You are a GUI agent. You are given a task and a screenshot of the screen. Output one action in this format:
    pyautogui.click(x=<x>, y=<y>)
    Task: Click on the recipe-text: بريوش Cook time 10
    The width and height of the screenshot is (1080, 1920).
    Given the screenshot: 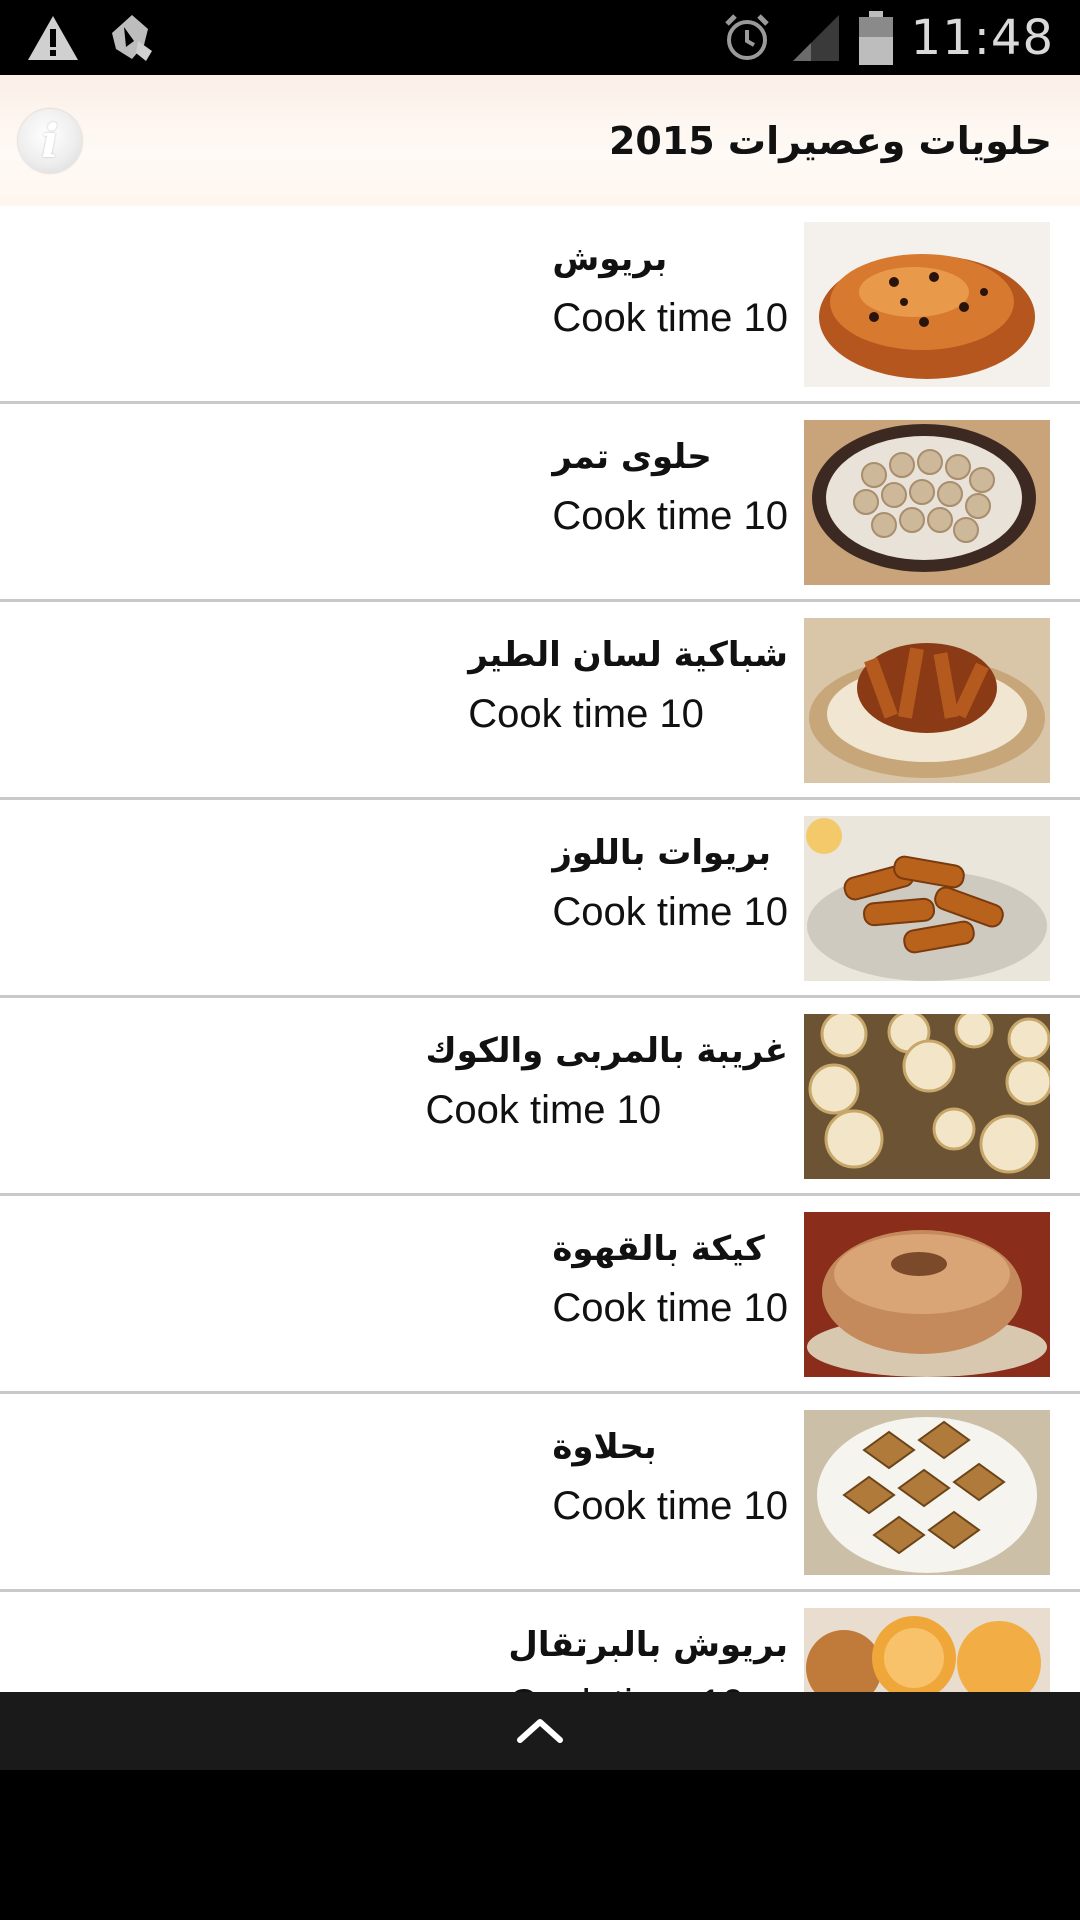 What is the action you would take?
    pyautogui.click(x=670, y=284)
    